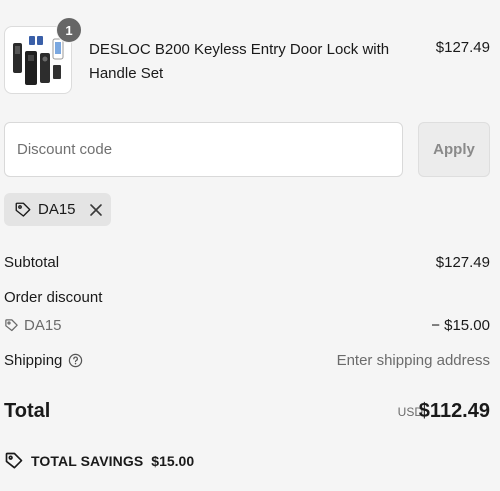  What do you see at coordinates (38, 60) in the screenshot?
I see `door-lock-image` at bounding box center [38, 60].